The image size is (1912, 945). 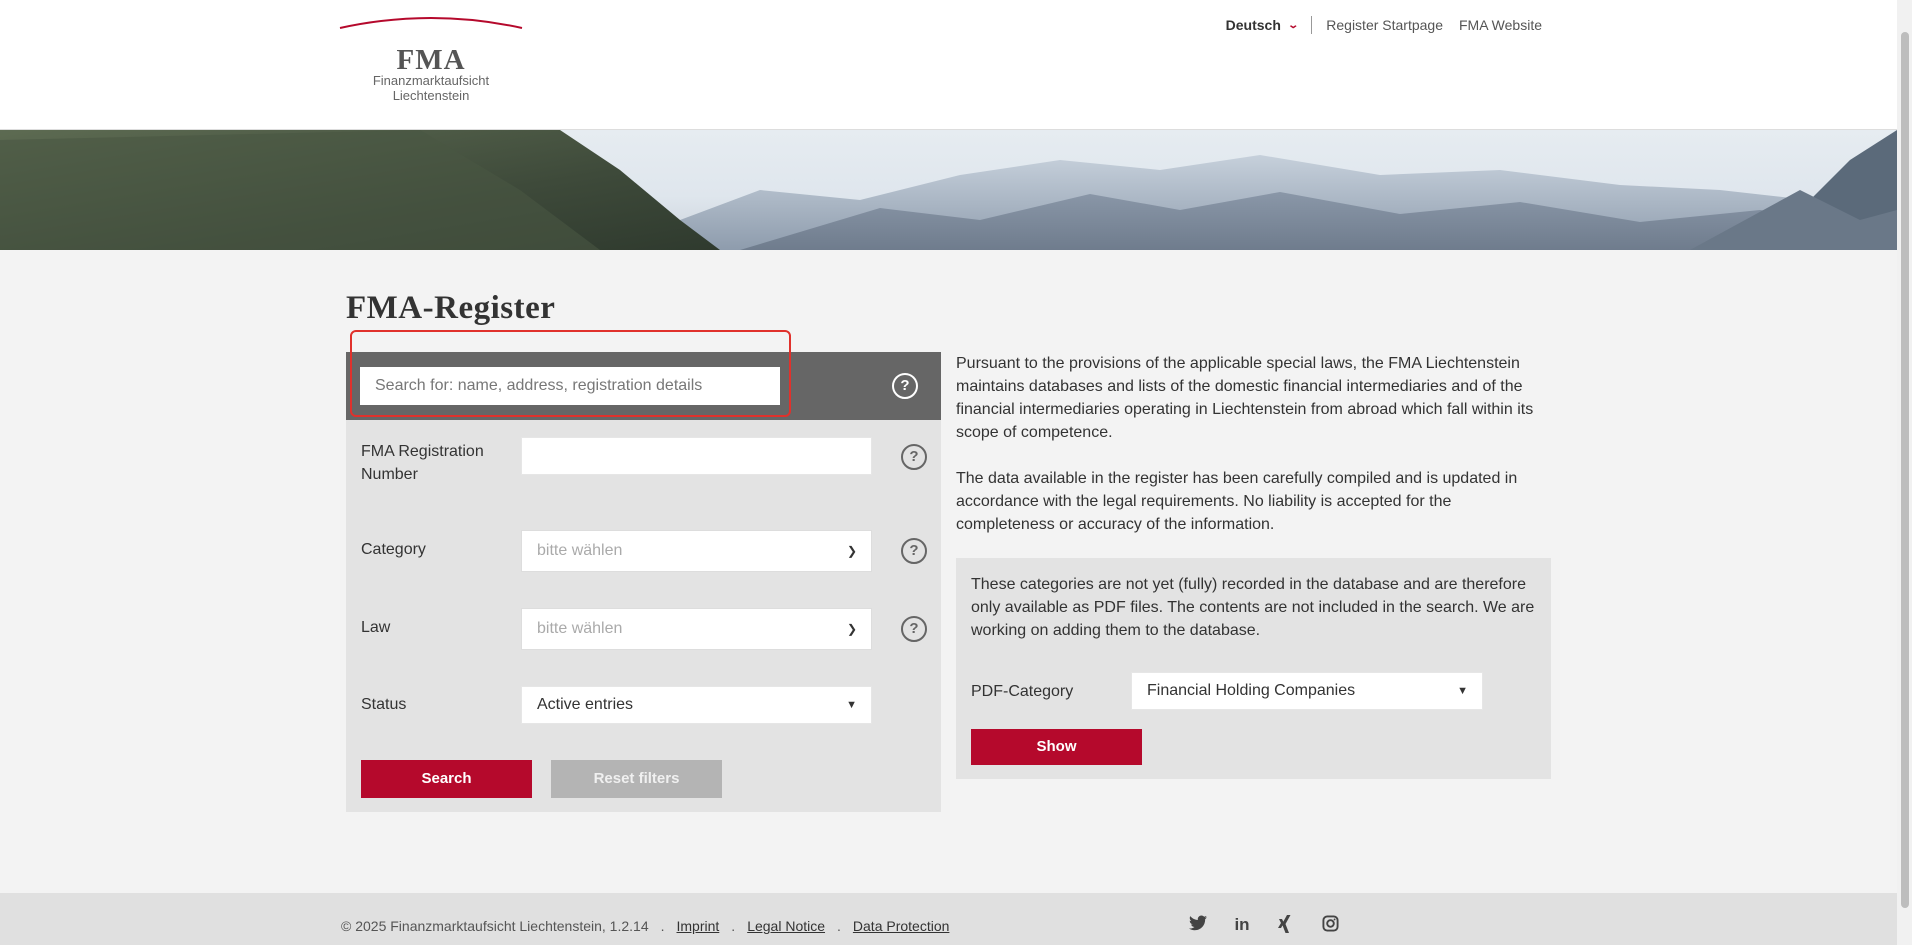 What do you see at coordinates (1307, 691) in the screenshot?
I see `pdf-category-select: Financial Holding Companies ▼` at bounding box center [1307, 691].